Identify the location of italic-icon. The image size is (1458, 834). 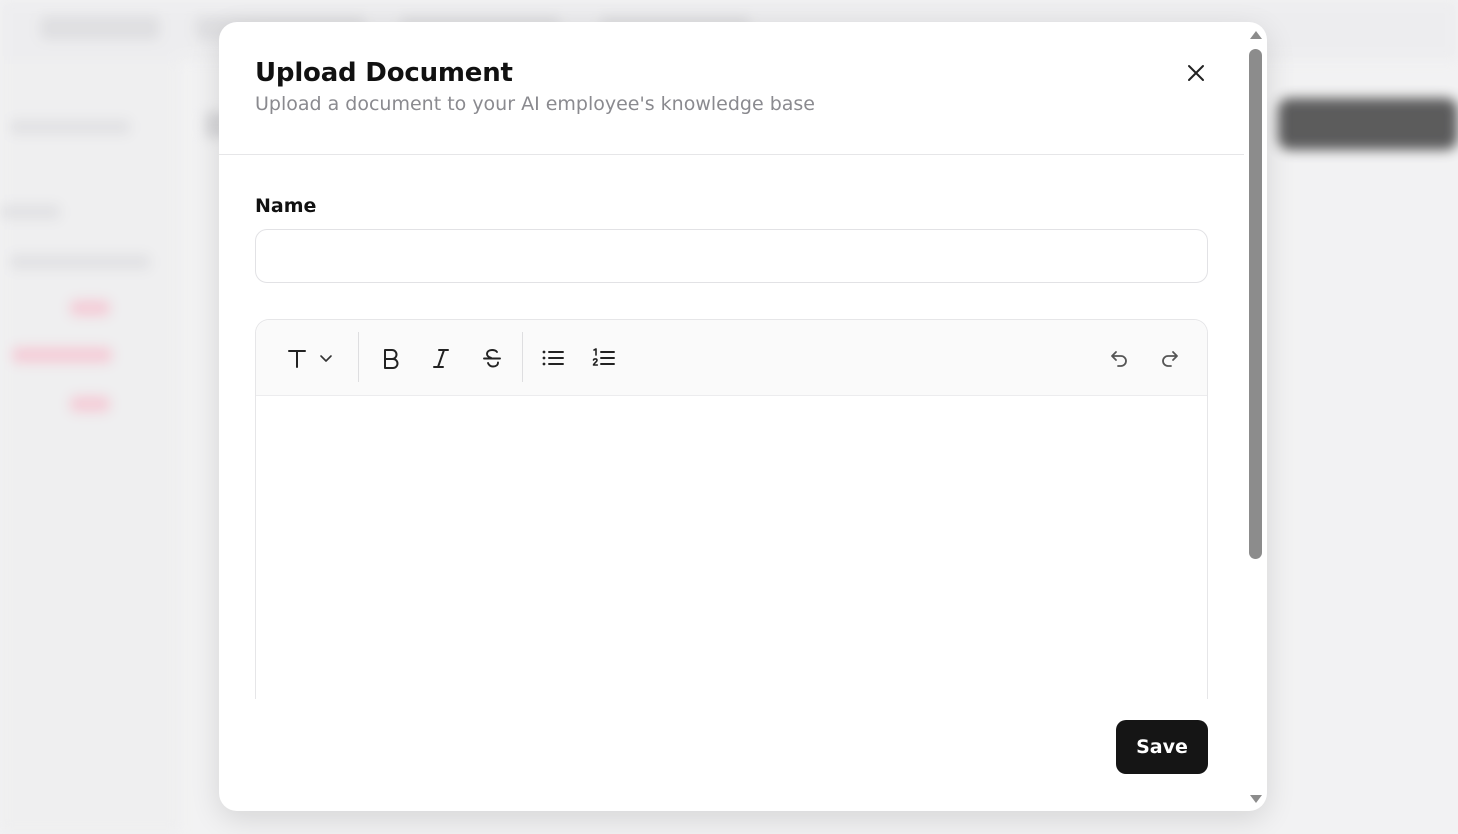
(441, 358).